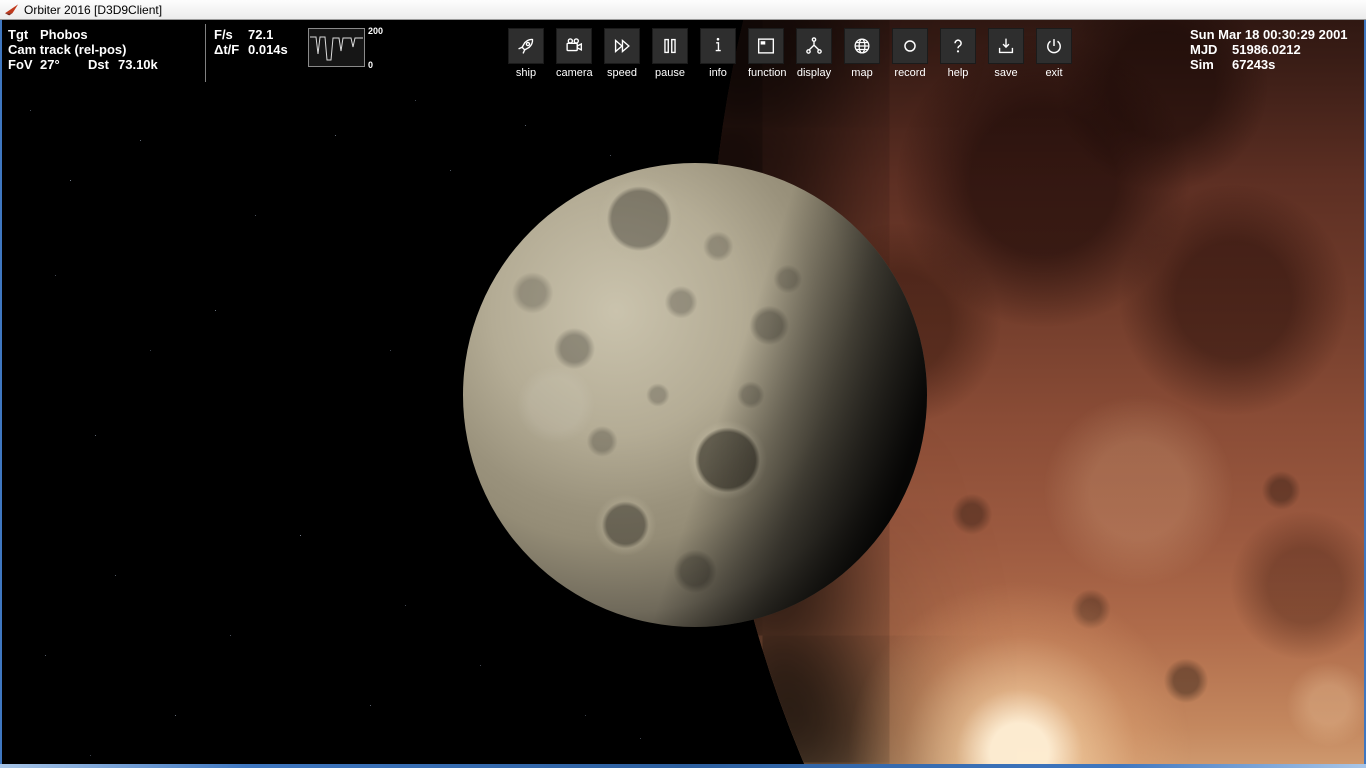  I want to click on toolbar-label-map: map, so click(862, 73).